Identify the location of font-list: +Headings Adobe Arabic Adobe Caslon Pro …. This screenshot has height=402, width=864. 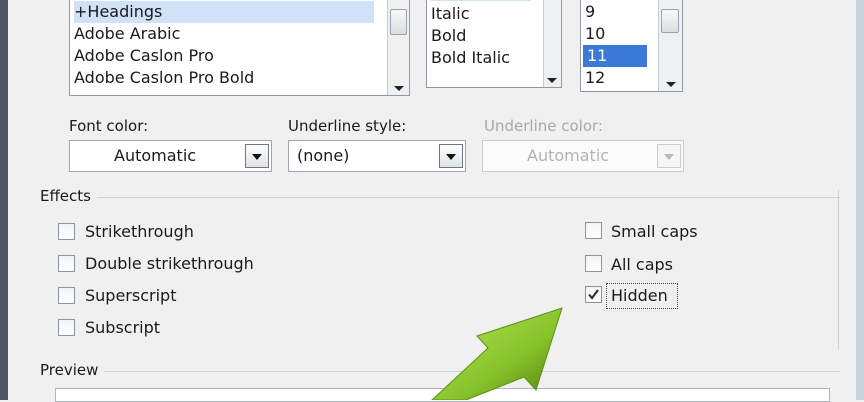
(239, 48).